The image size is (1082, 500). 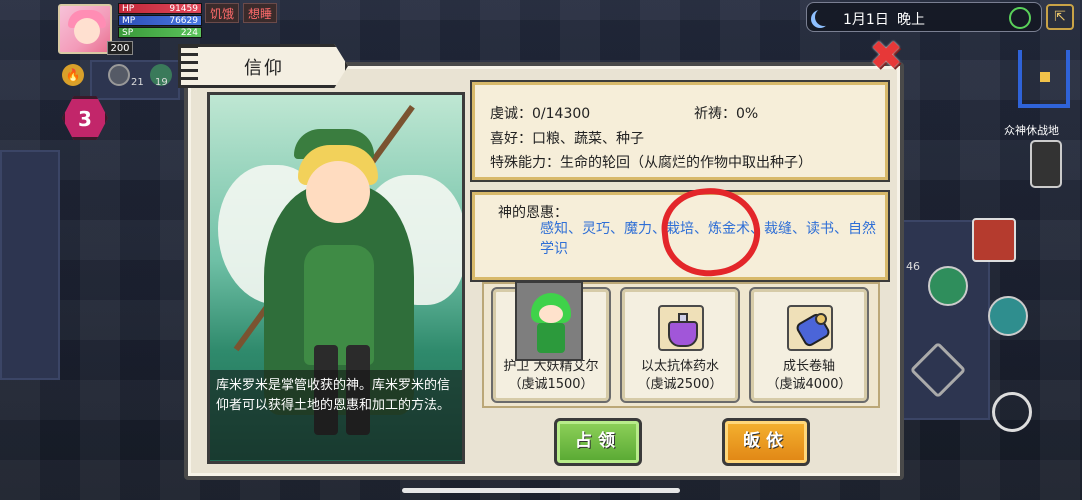 I want to click on occupy-button: 占领, so click(x=598, y=442).